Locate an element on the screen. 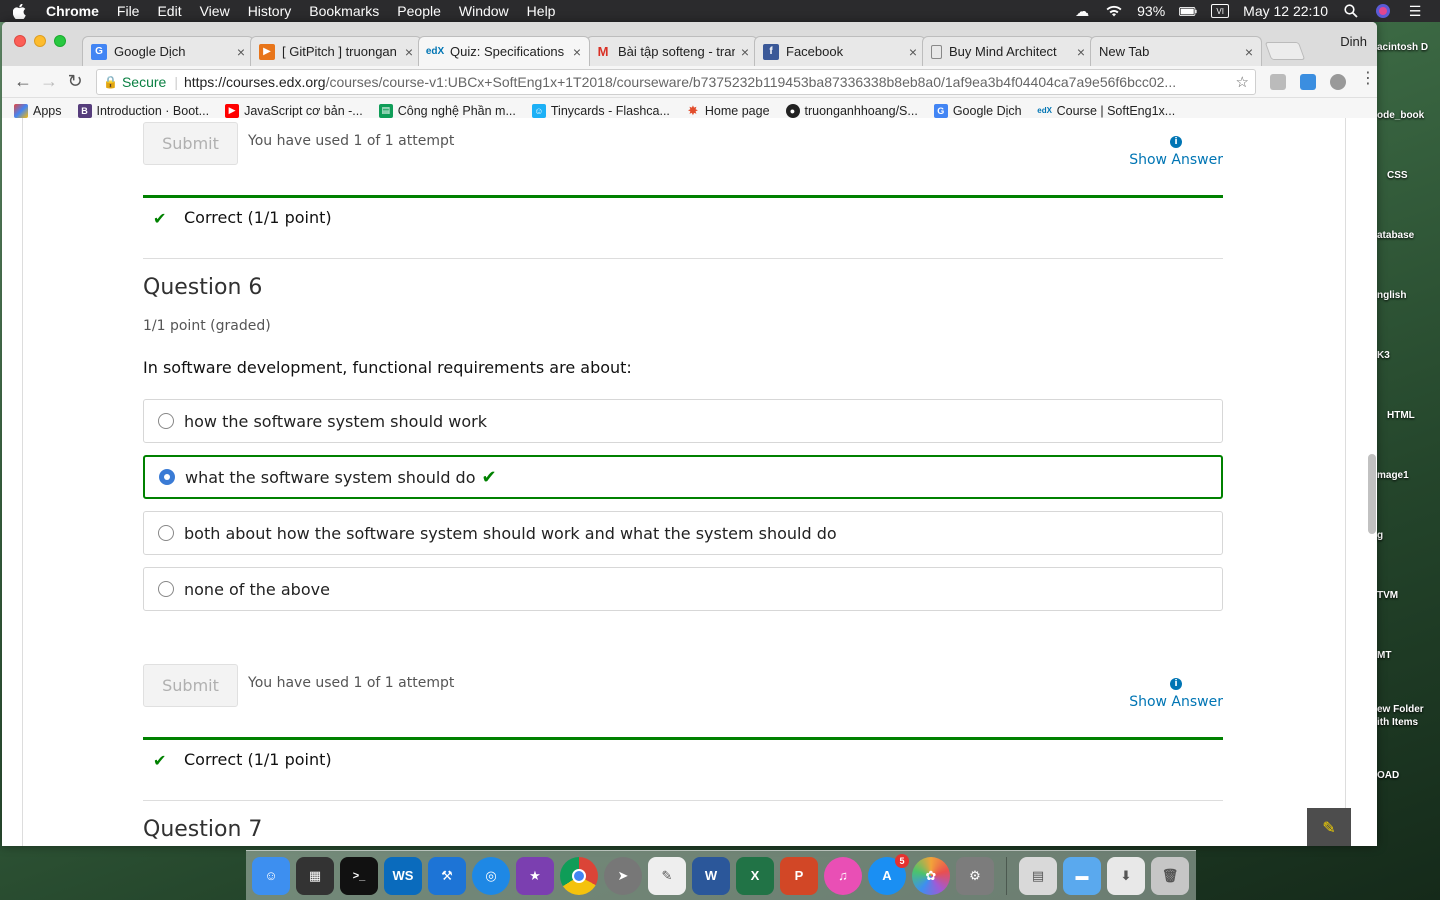 Image resolution: width=1440 pixels, height=900 pixels. submit-button: Submit is located at coordinates (190, 685).